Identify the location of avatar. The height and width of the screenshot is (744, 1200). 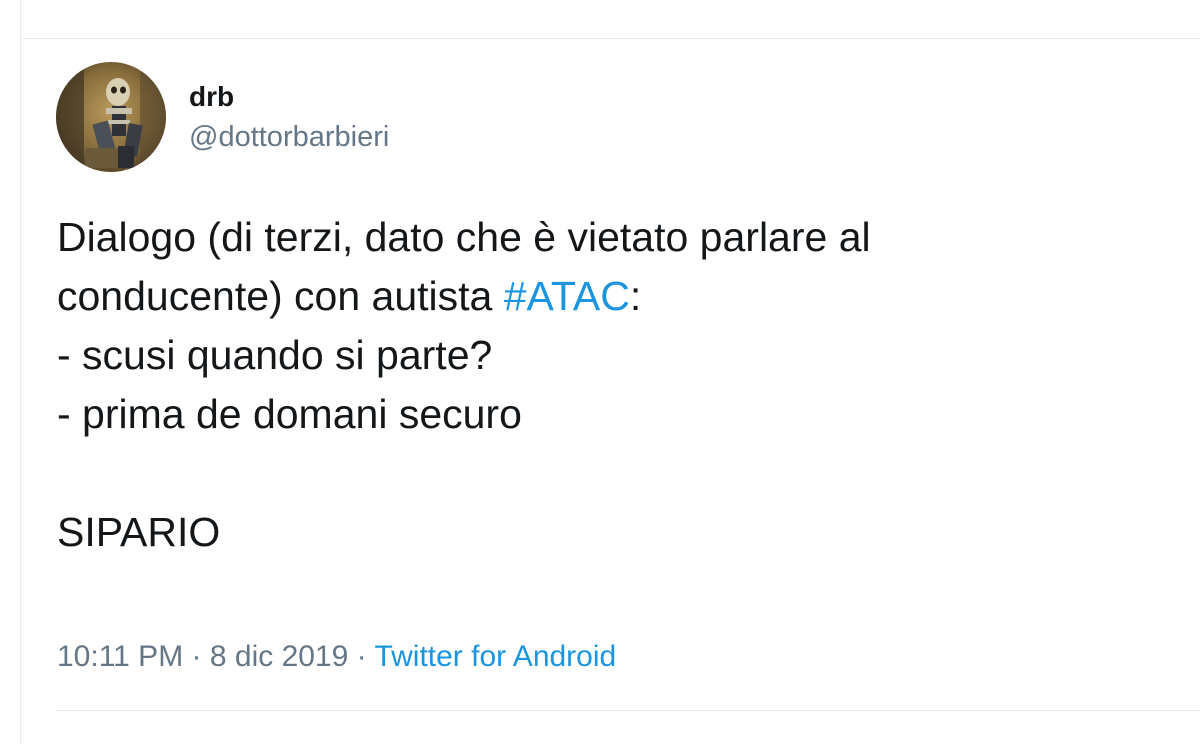
(111, 117).